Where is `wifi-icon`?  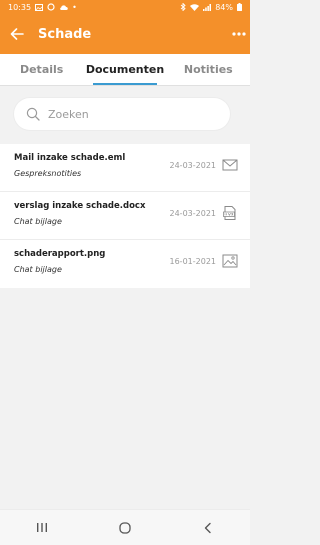 wifi-icon is located at coordinates (195, 7).